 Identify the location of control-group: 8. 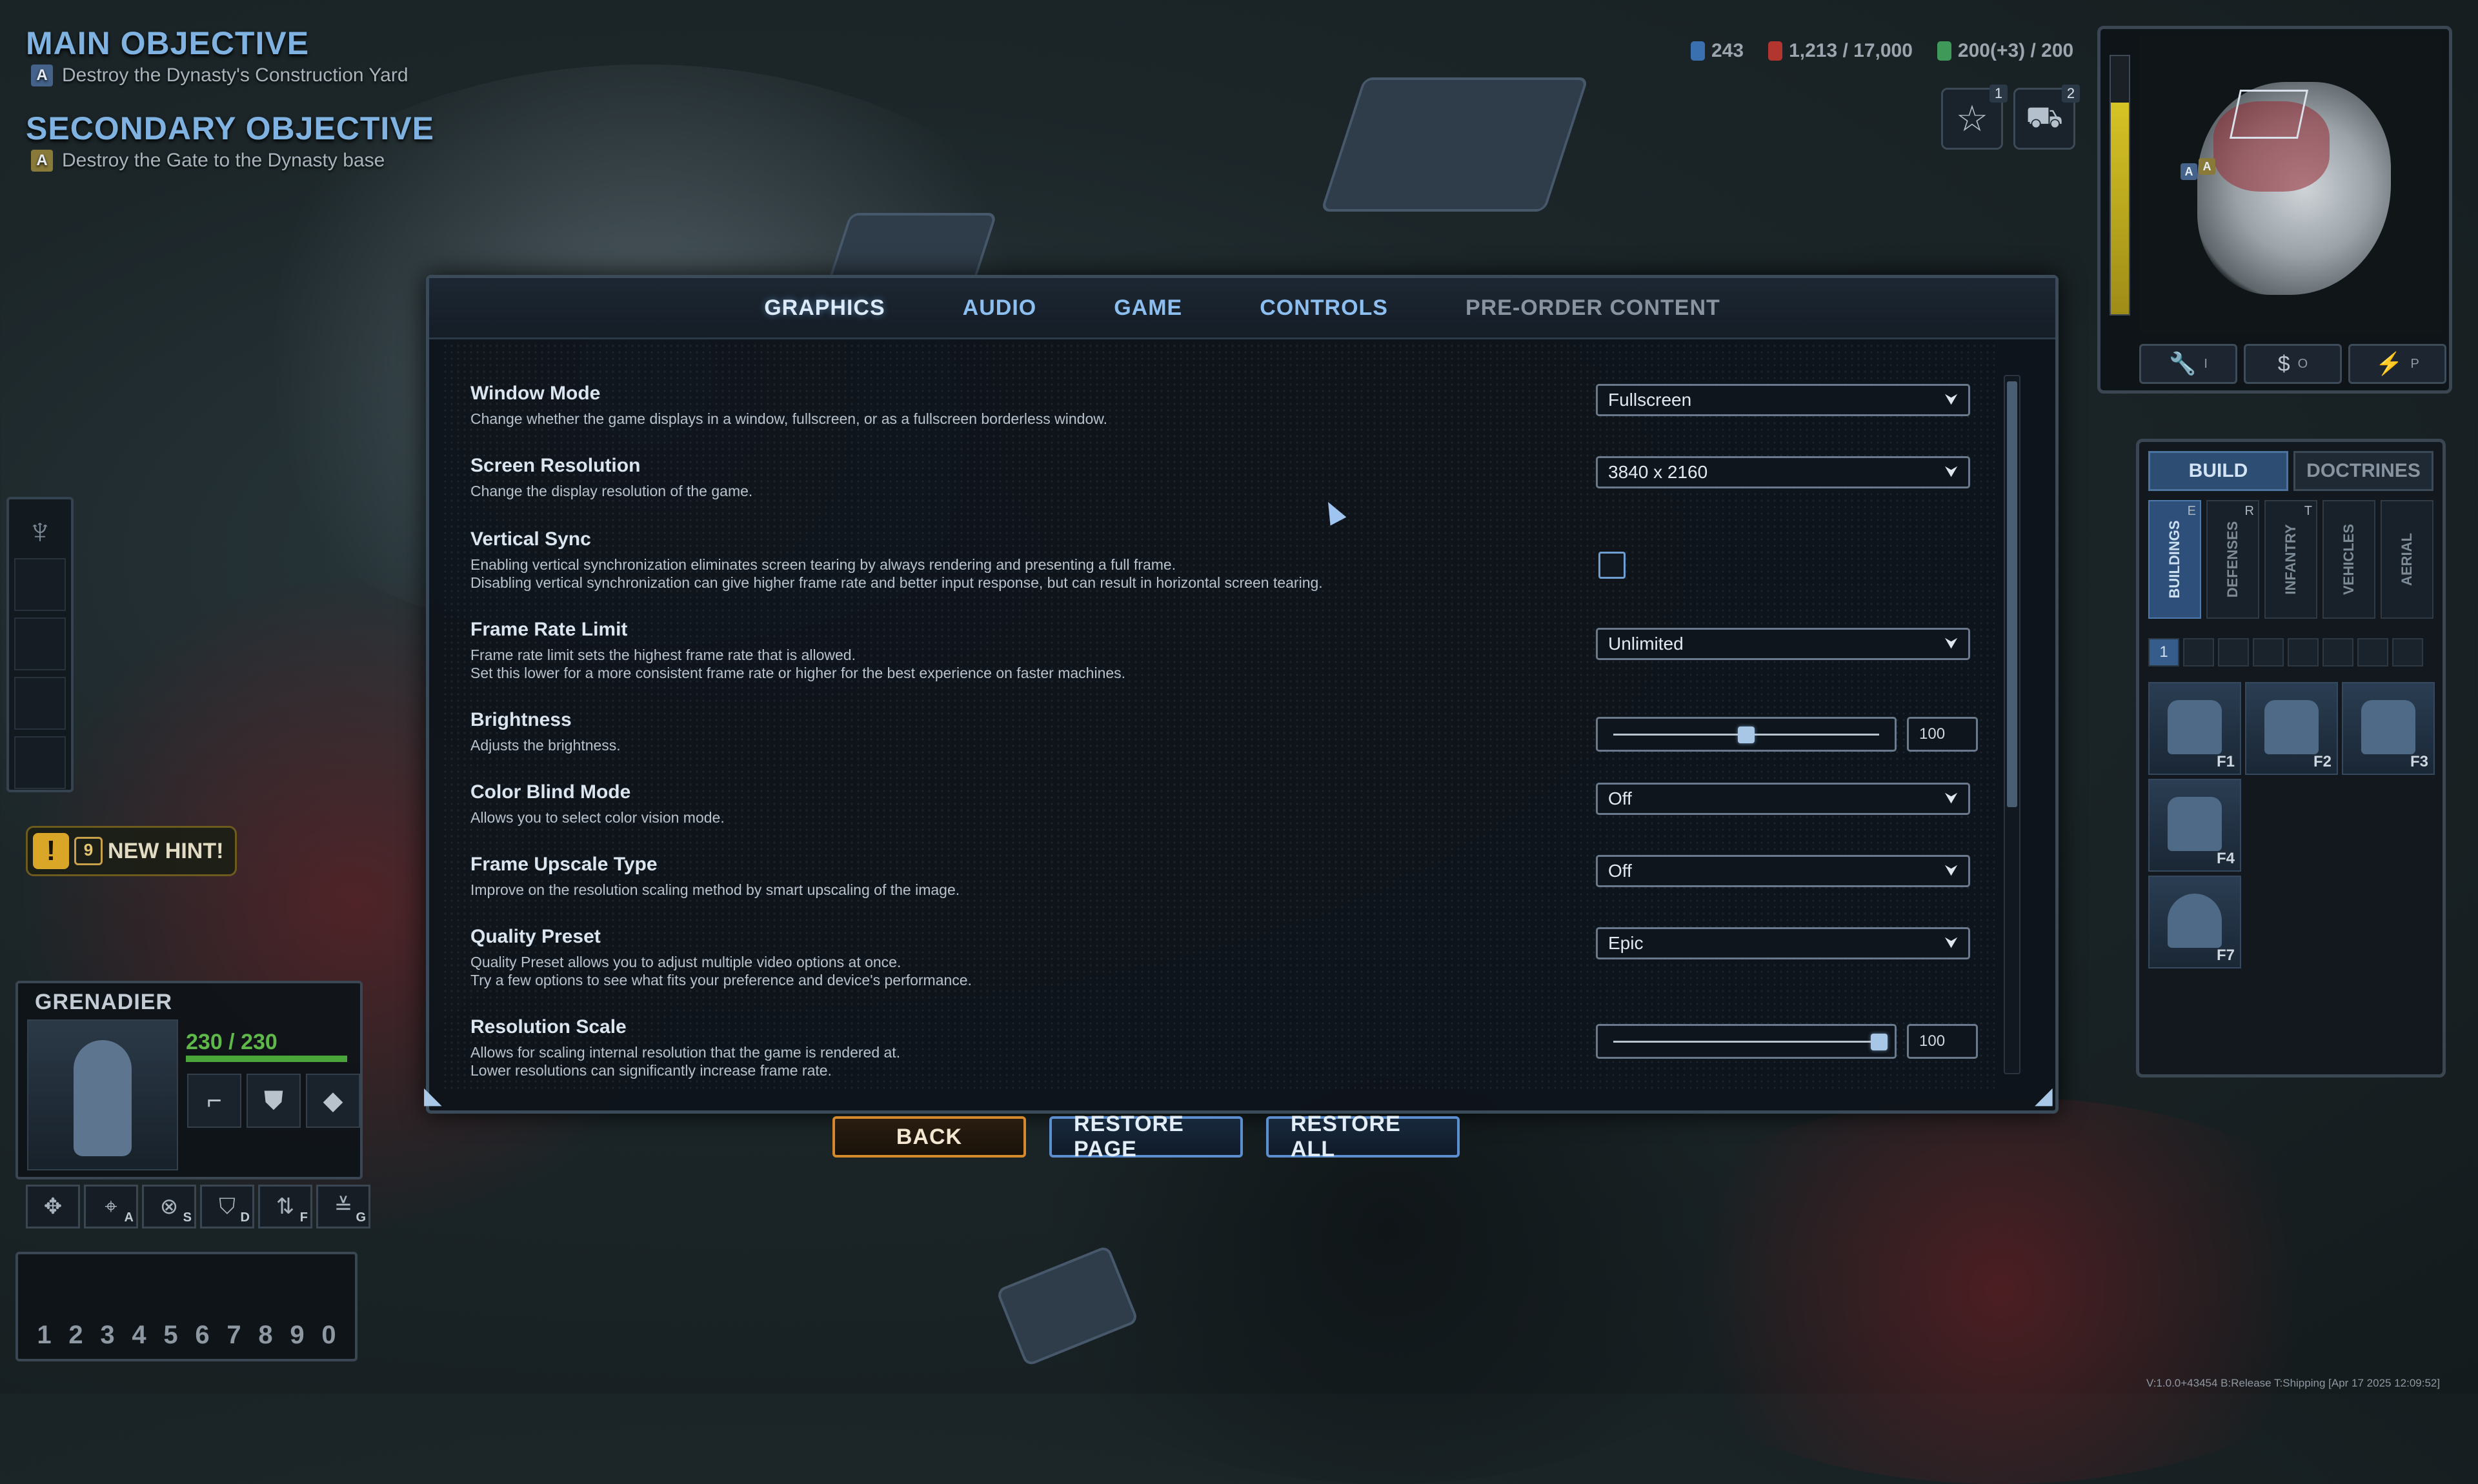
(265, 1336).